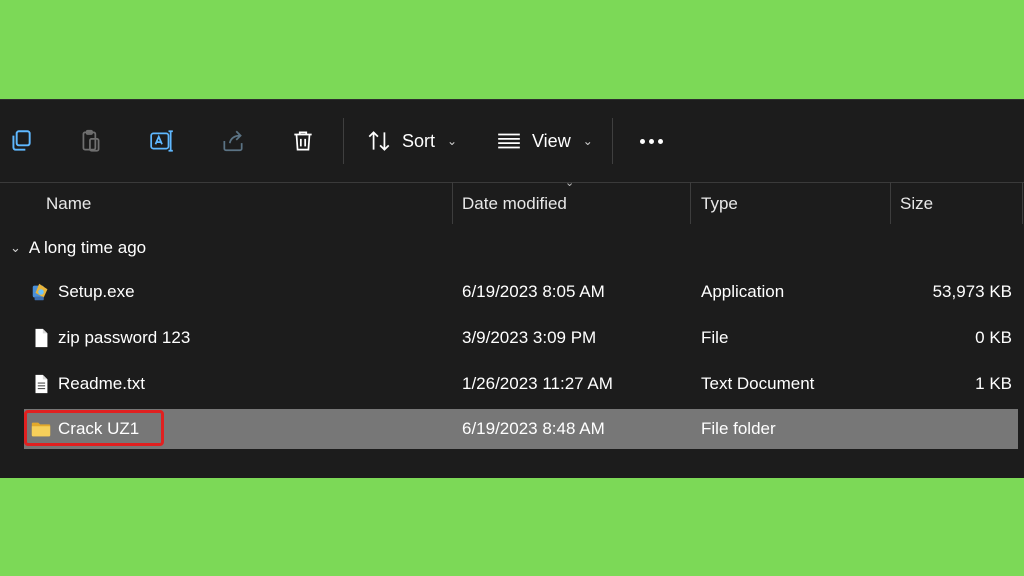  Describe the element at coordinates (124, 337) in the screenshot. I see `file-name: zip password 123` at that location.